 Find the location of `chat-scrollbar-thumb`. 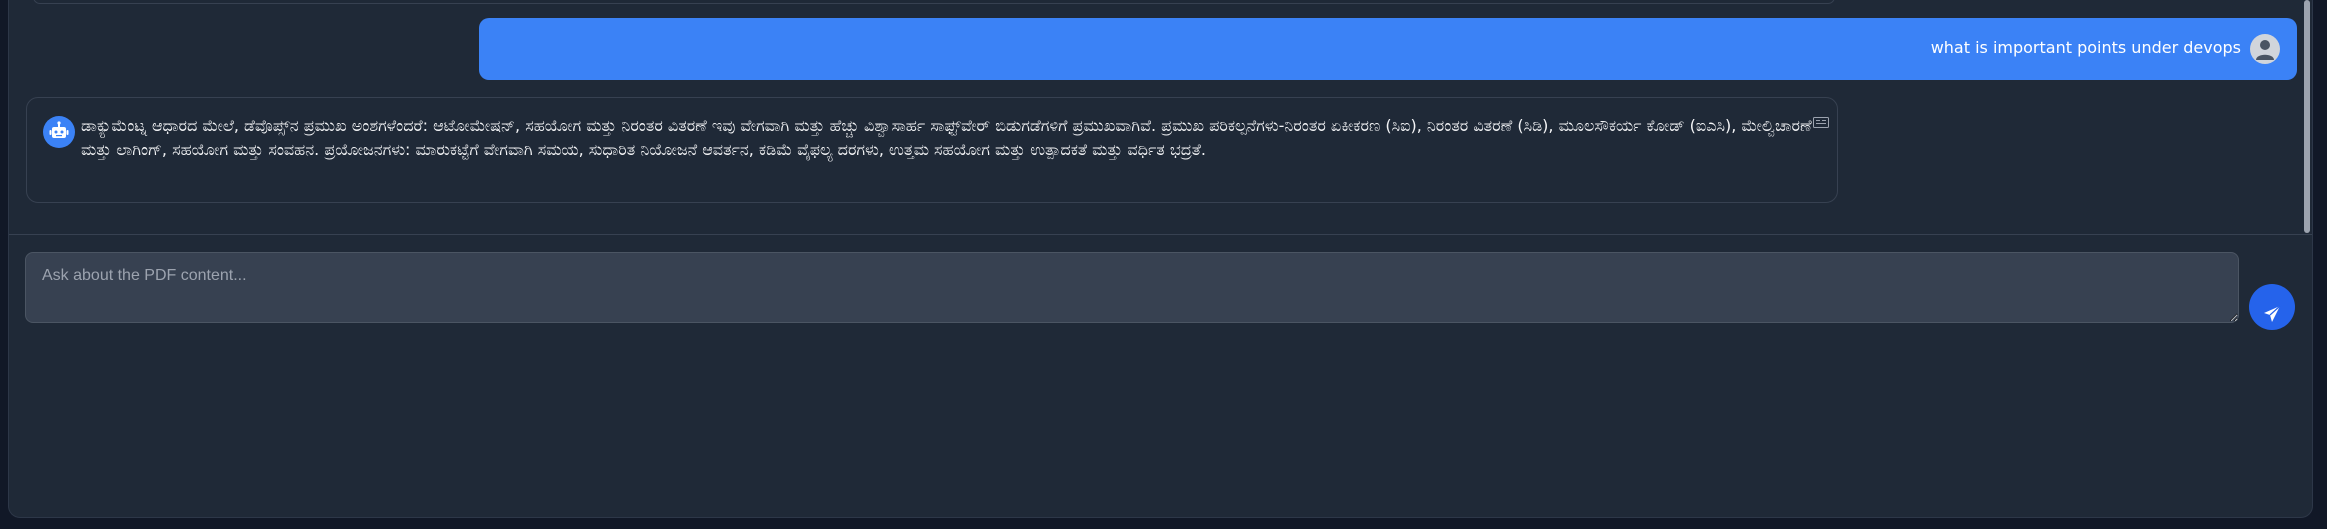

chat-scrollbar-thumb is located at coordinates (2307, 116).